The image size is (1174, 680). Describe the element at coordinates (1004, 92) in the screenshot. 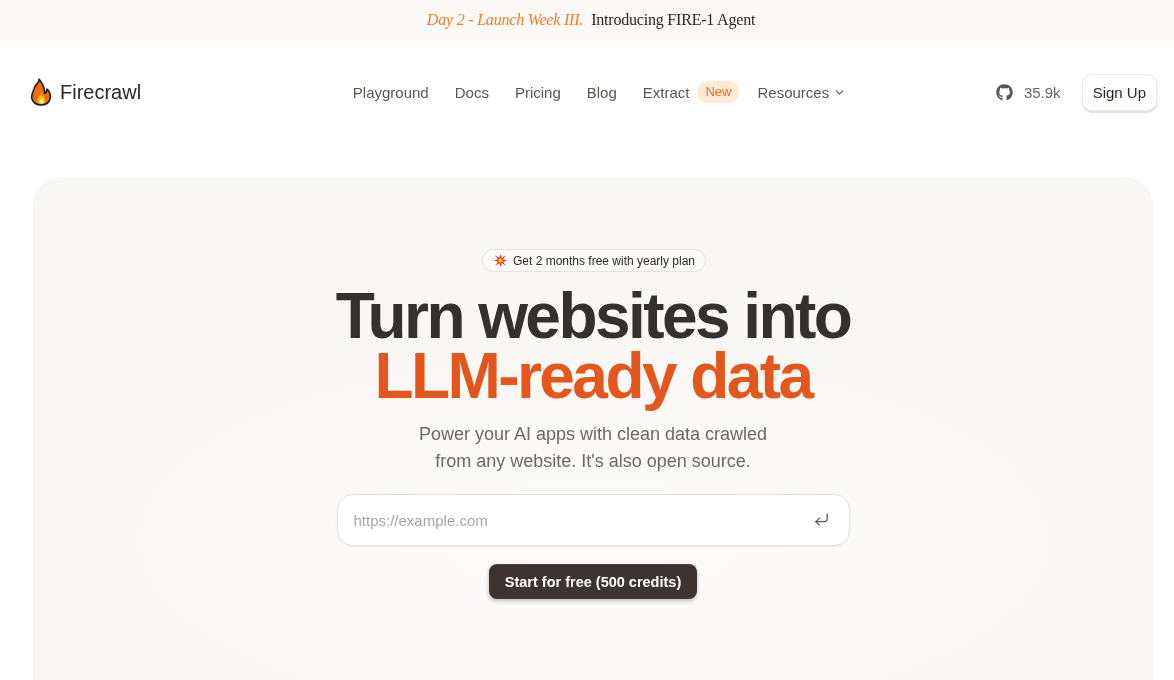

I see `github-icon` at that location.